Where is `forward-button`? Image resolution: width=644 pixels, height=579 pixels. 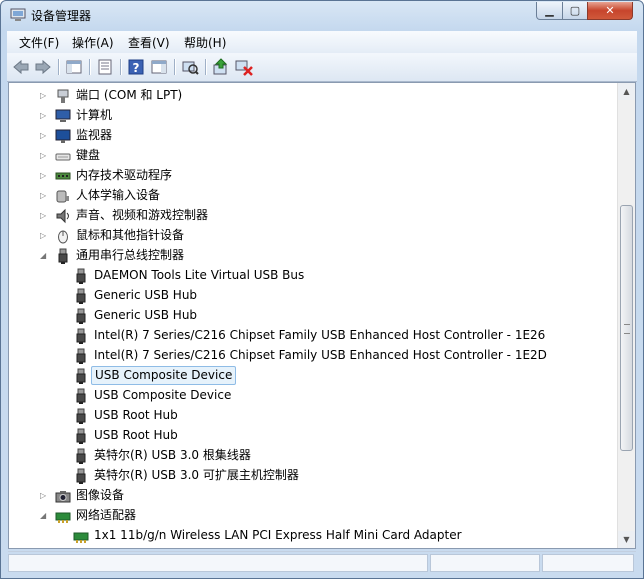 forward-button is located at coordinates (43, 67).